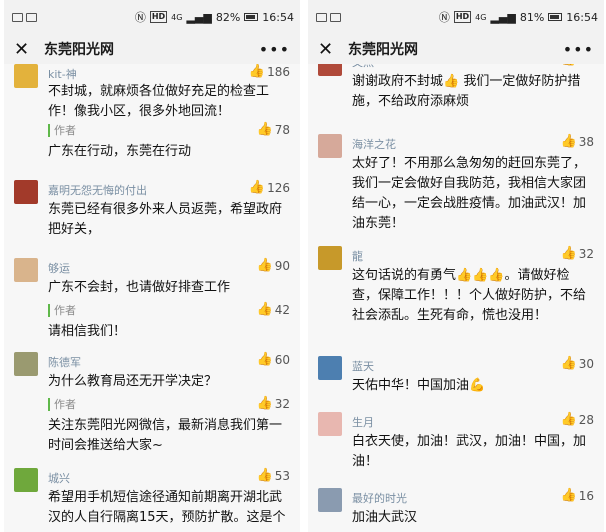  I want to click on comment-nickname: 最好的时光, so click(379, 498).